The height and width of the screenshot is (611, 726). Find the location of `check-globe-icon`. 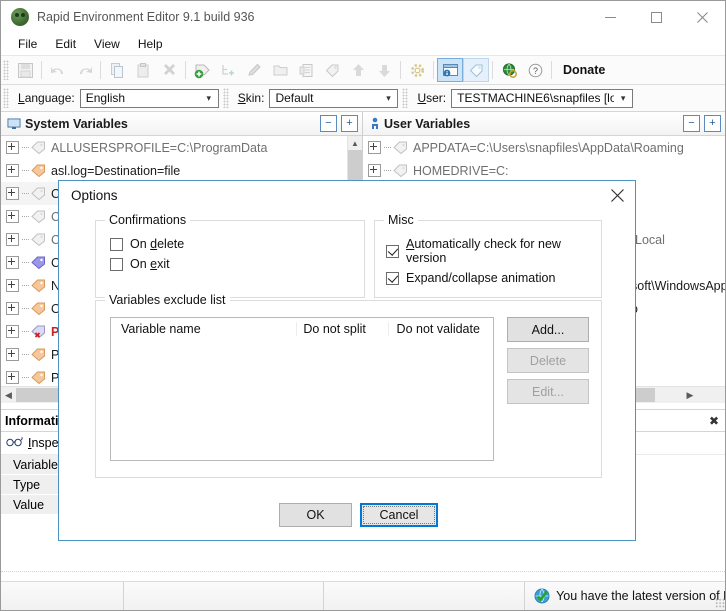

check-globe-icon is located at coordinates (542, 596).